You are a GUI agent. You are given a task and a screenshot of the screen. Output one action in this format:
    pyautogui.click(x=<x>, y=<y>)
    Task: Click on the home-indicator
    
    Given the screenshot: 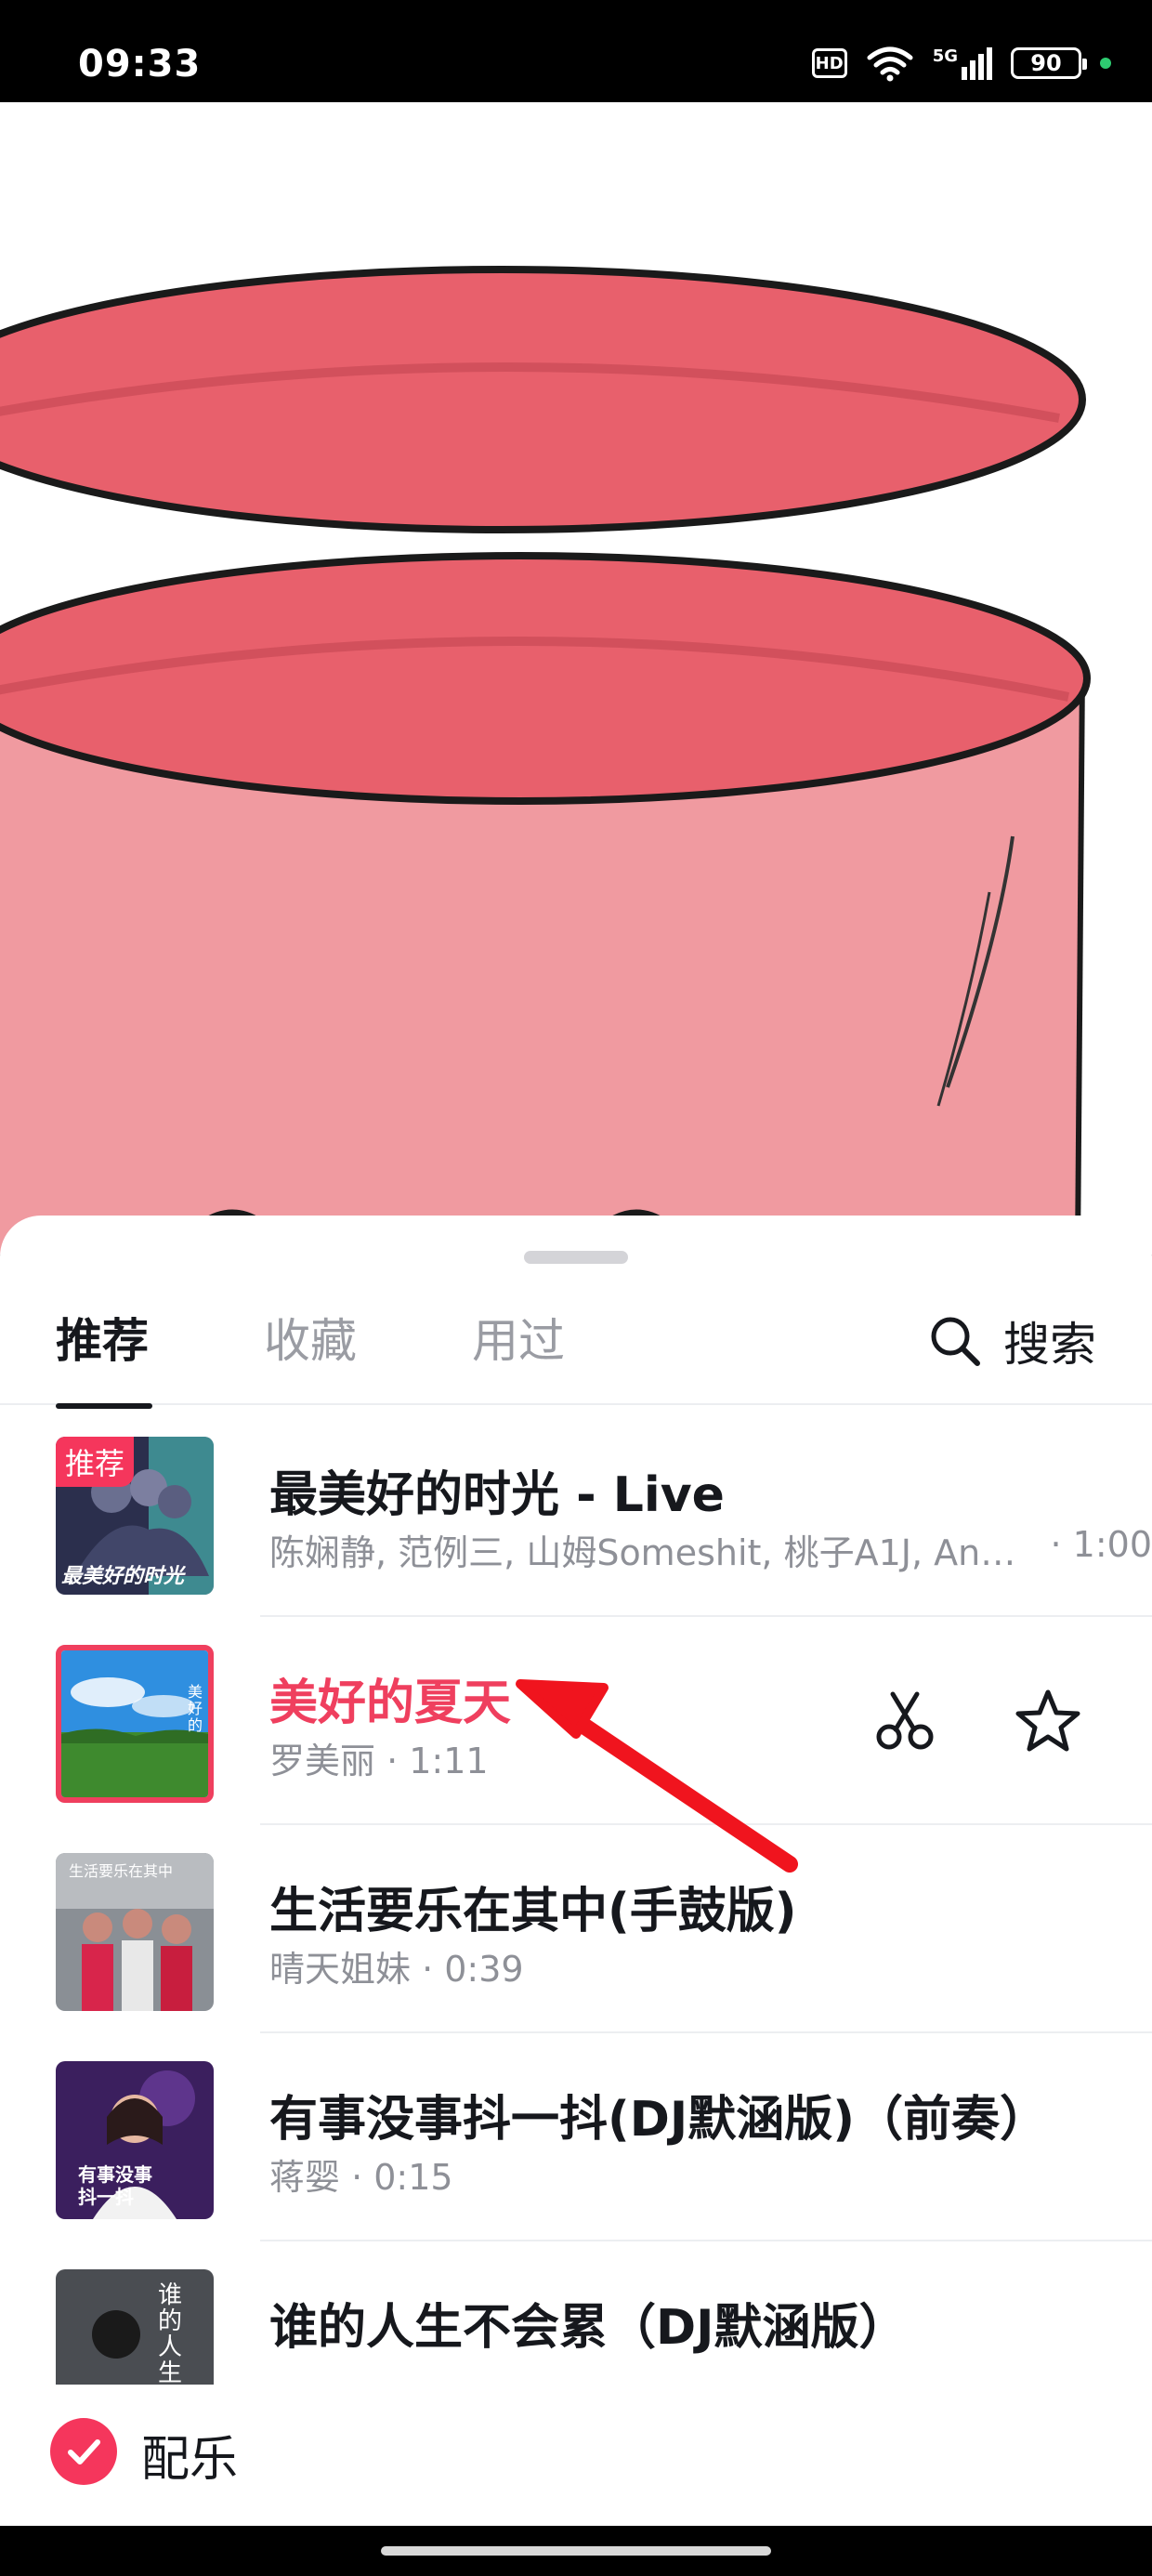 What is the action you would take?
    pyautogui.click(x=576, y=2551)
    